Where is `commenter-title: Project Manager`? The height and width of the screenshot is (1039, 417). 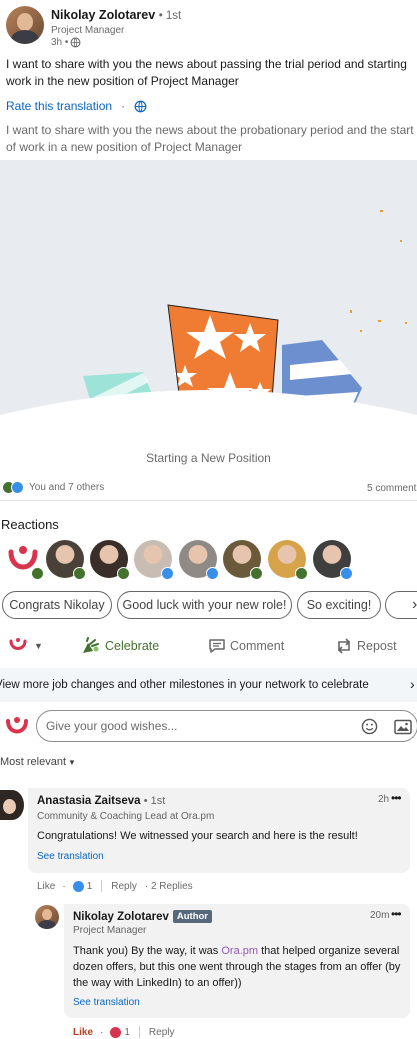
commenter-title: Project Manager is located at coordinates (110, 930).